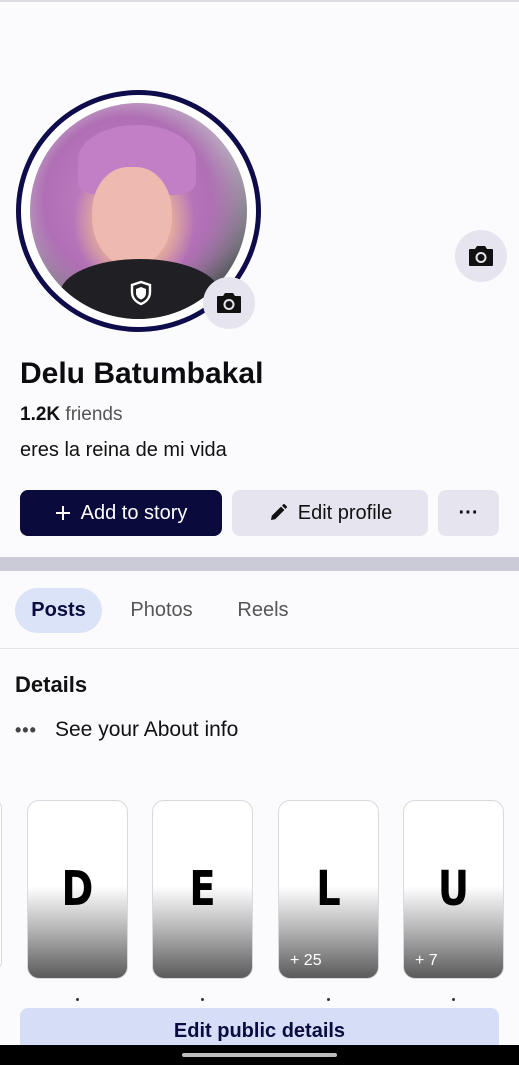 This screenshot has width=519, height=1065. What do you see at coordinates (345, 512) in the screenshot?
I see `edit-profile-label: Edit profile` at bounding box center [345, 512].